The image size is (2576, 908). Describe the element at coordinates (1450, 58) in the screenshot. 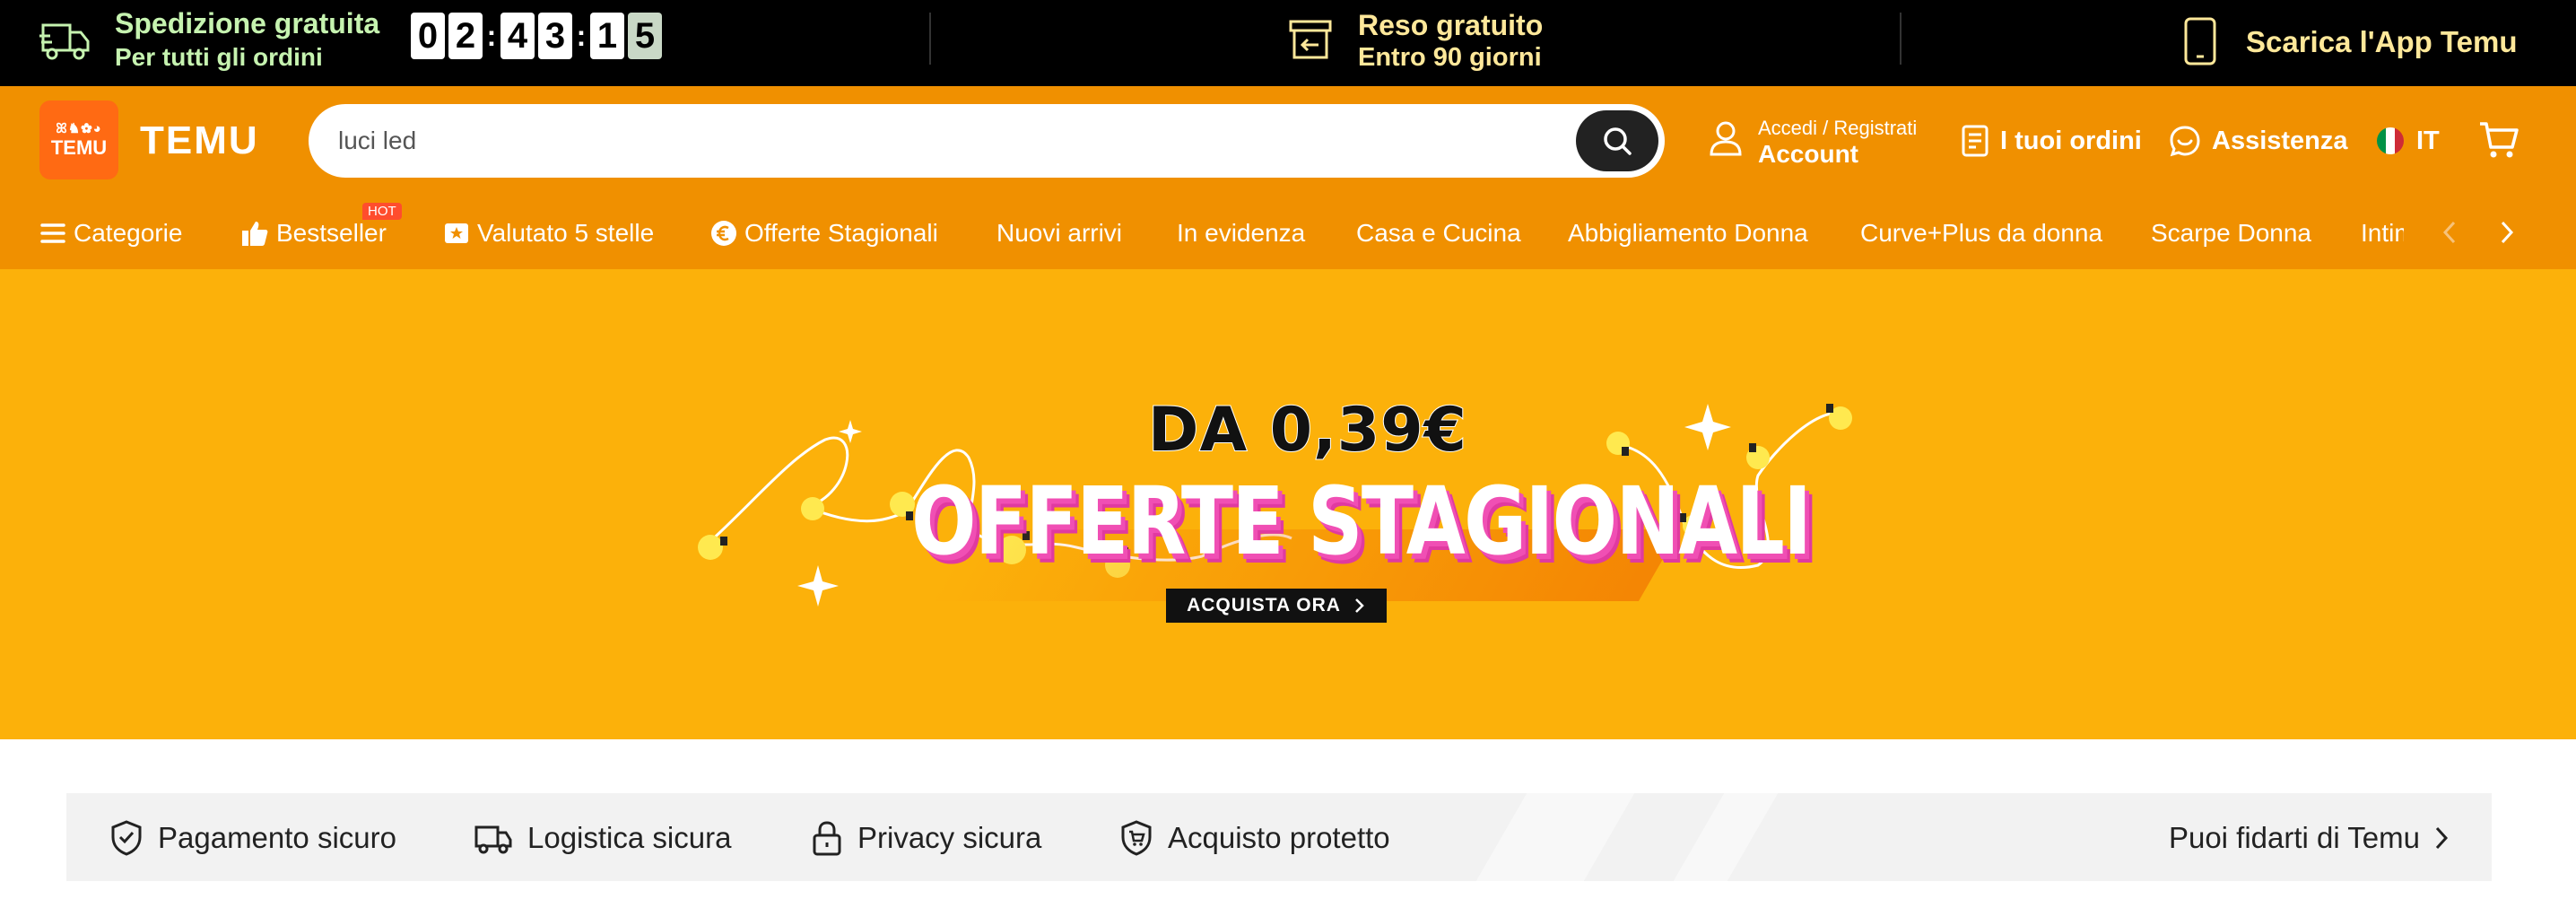

I see `free-return-subtitle: Entro 90 giorni` at that location.